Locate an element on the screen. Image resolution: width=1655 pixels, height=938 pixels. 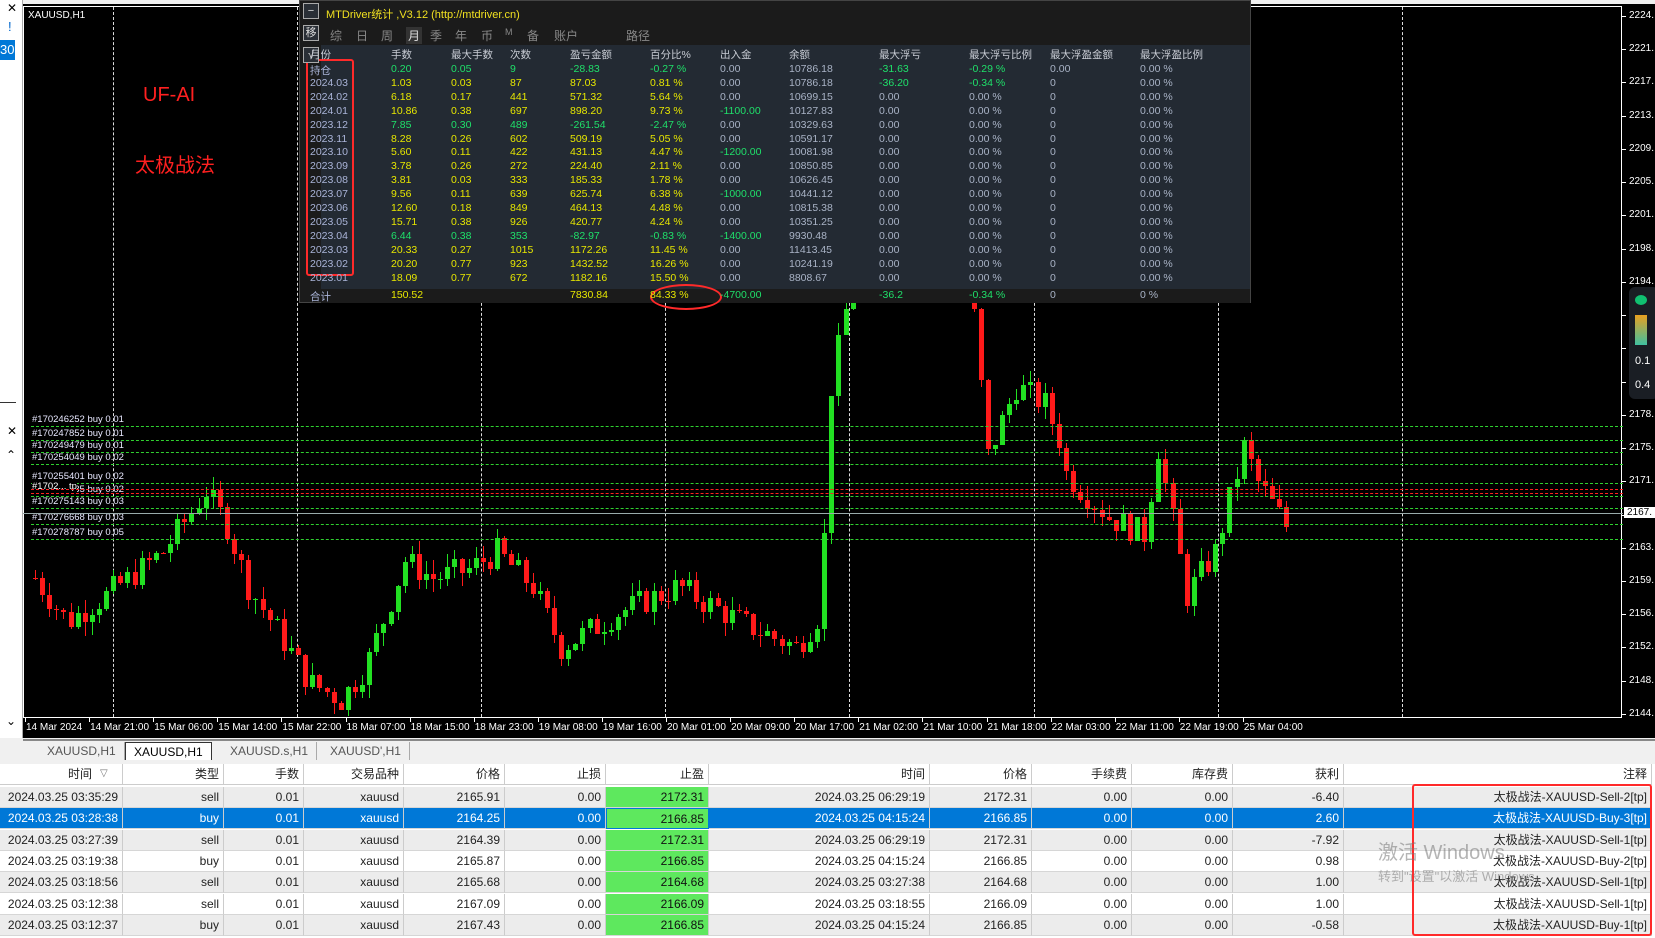
trade-cell: -0.58 is located at coordinates (1288, 925).